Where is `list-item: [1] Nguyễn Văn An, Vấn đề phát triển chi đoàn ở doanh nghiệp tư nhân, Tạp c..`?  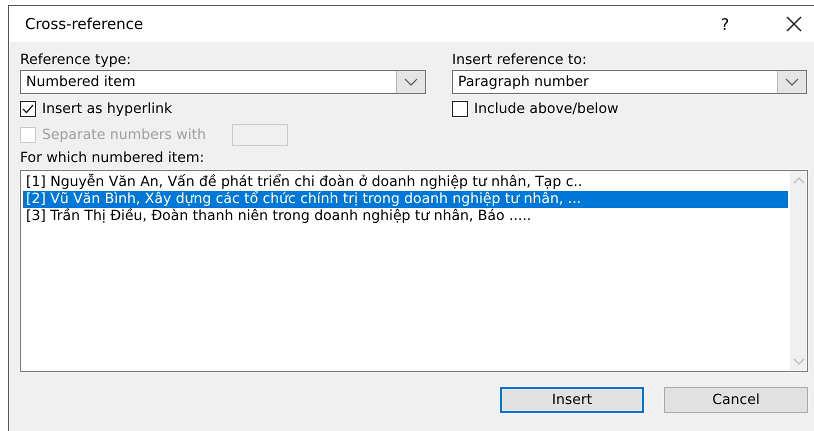
list-item: [1] Nguyễn Văn An, Vấn đề phát triển chi đoàn ở doanh nghiệp tư nhân, Tạp c.. is located at coordinates (405, 182).